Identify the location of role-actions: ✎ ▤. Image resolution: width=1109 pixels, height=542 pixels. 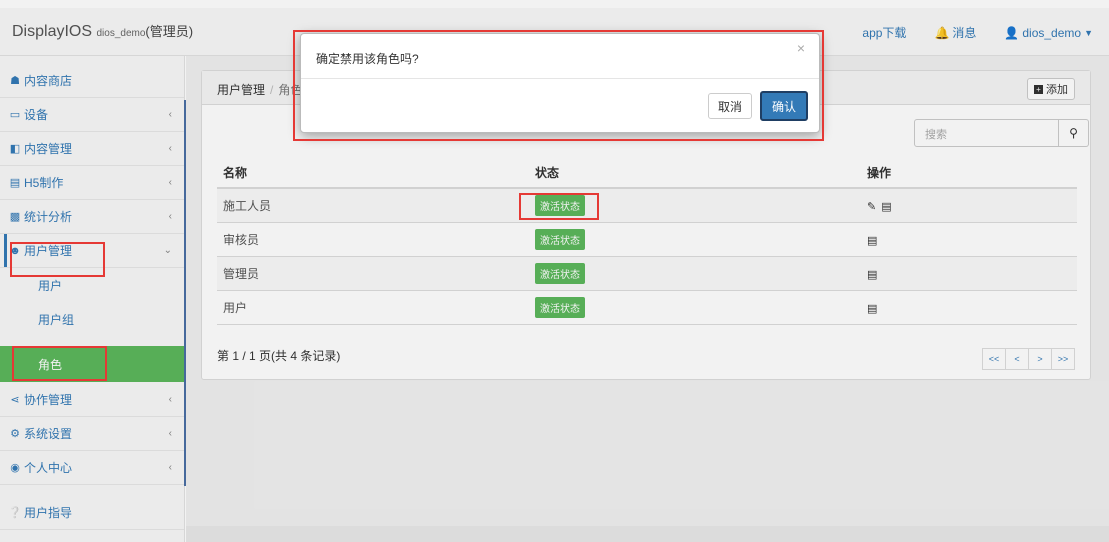
(969, 205).